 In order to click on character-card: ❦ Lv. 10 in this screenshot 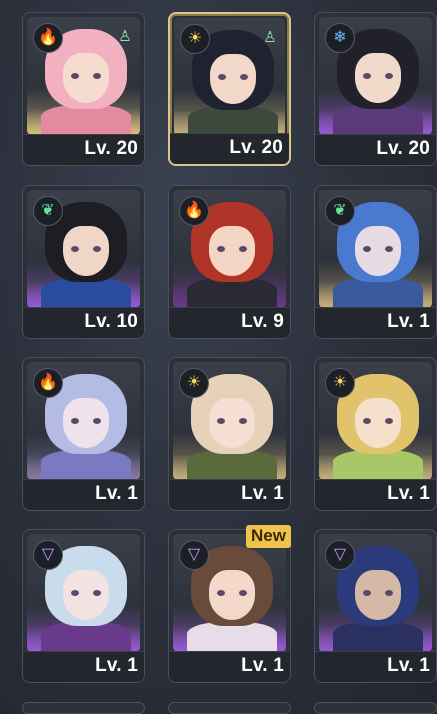, I will do `click(83, 262)`.